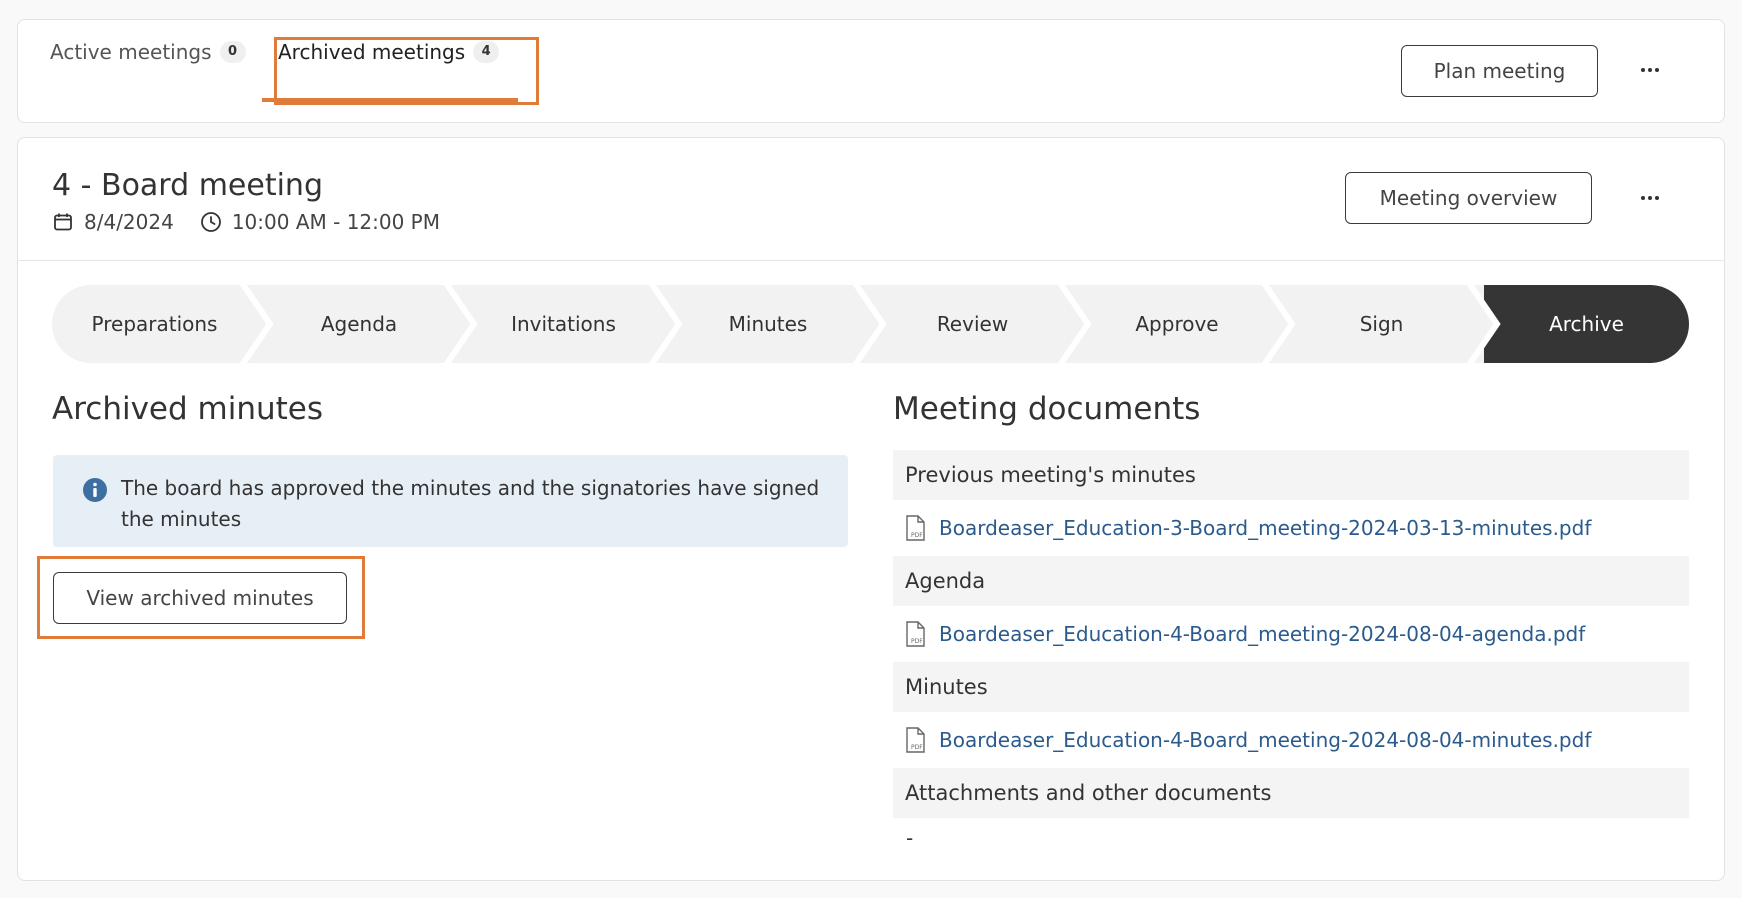 This screenshot has height=898, width=1742. Describe the element at coordinates (211, 222) in the screenshot. I see `clock-icon` at that location.